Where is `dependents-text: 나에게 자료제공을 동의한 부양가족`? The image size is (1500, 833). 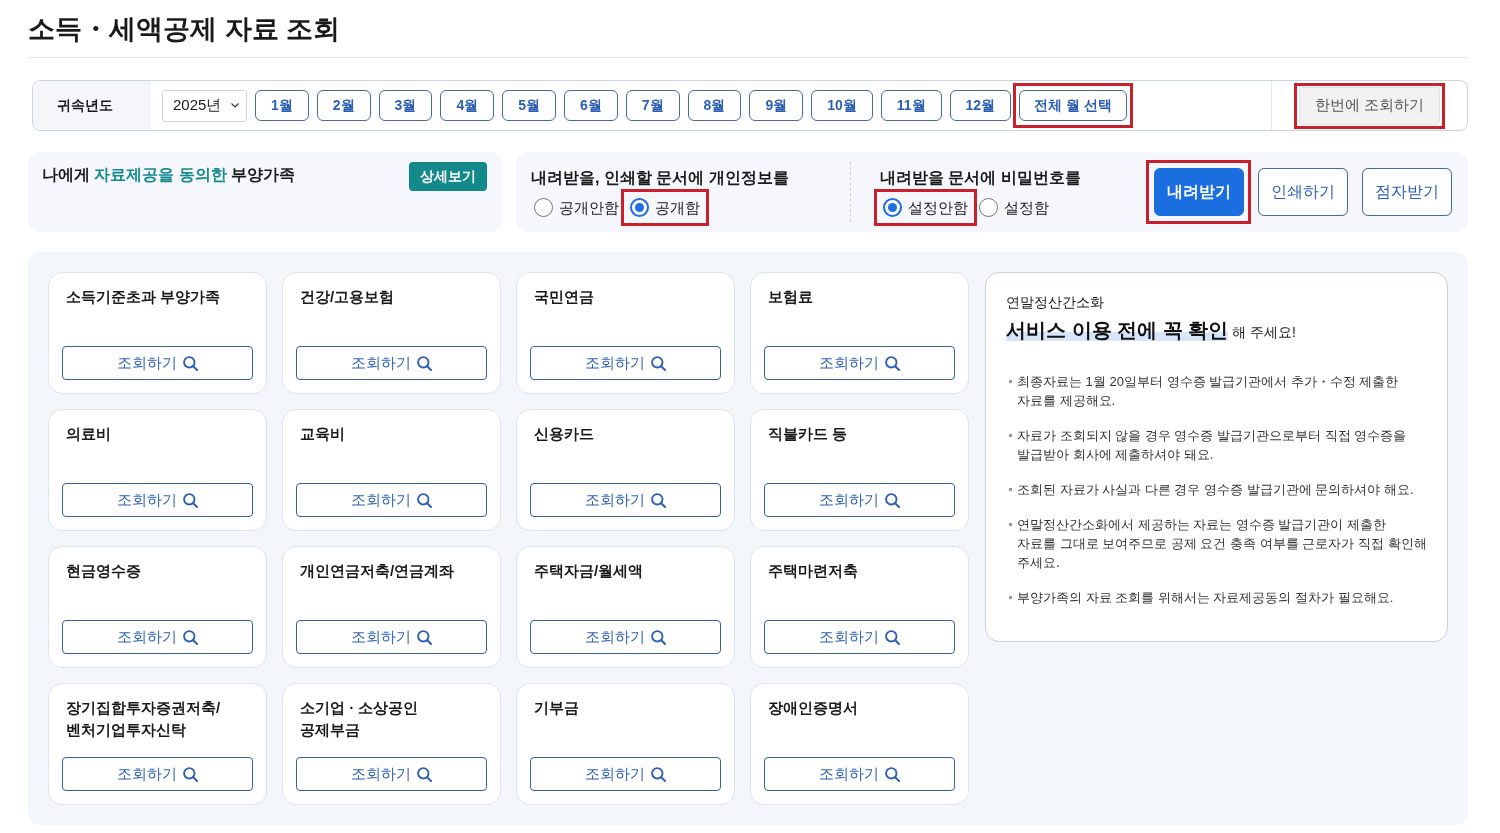 dependents-text: 나에게 자료제공을 동의한 부양가족 is located at coordinates (169, 175).